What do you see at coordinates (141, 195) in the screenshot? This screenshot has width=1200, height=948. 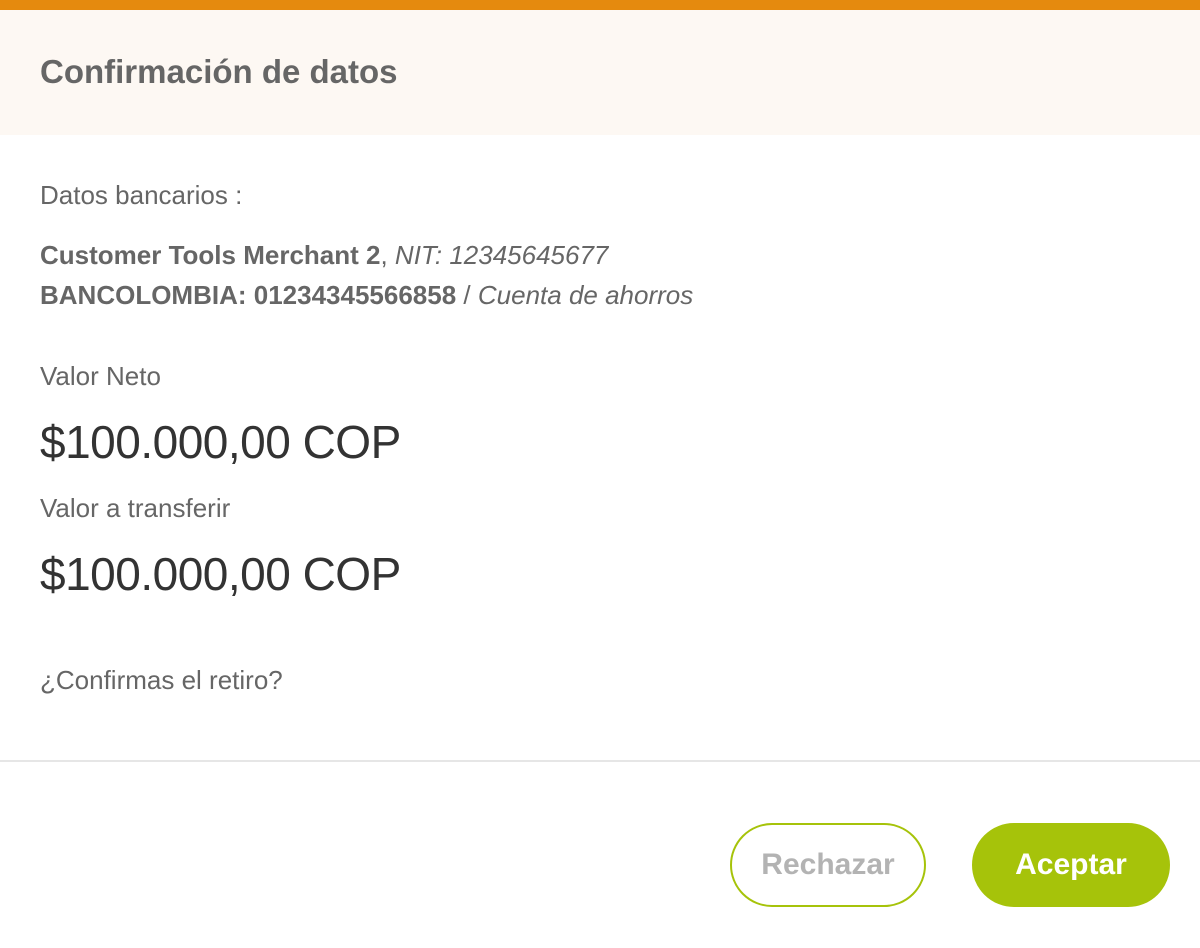 I see `bank-section-label: Datos bancarios :` at bounding box center [141, 195].